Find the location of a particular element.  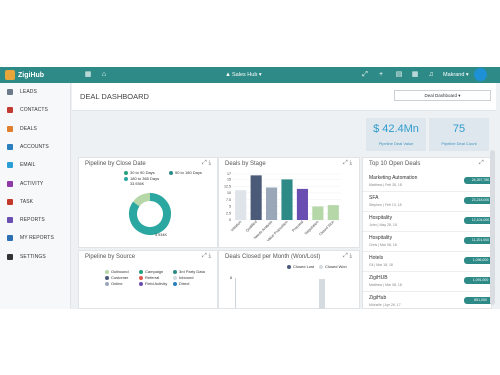

panel-title: Deals Closed per Month (Won/Lost) is located at coordinates (273, 257).